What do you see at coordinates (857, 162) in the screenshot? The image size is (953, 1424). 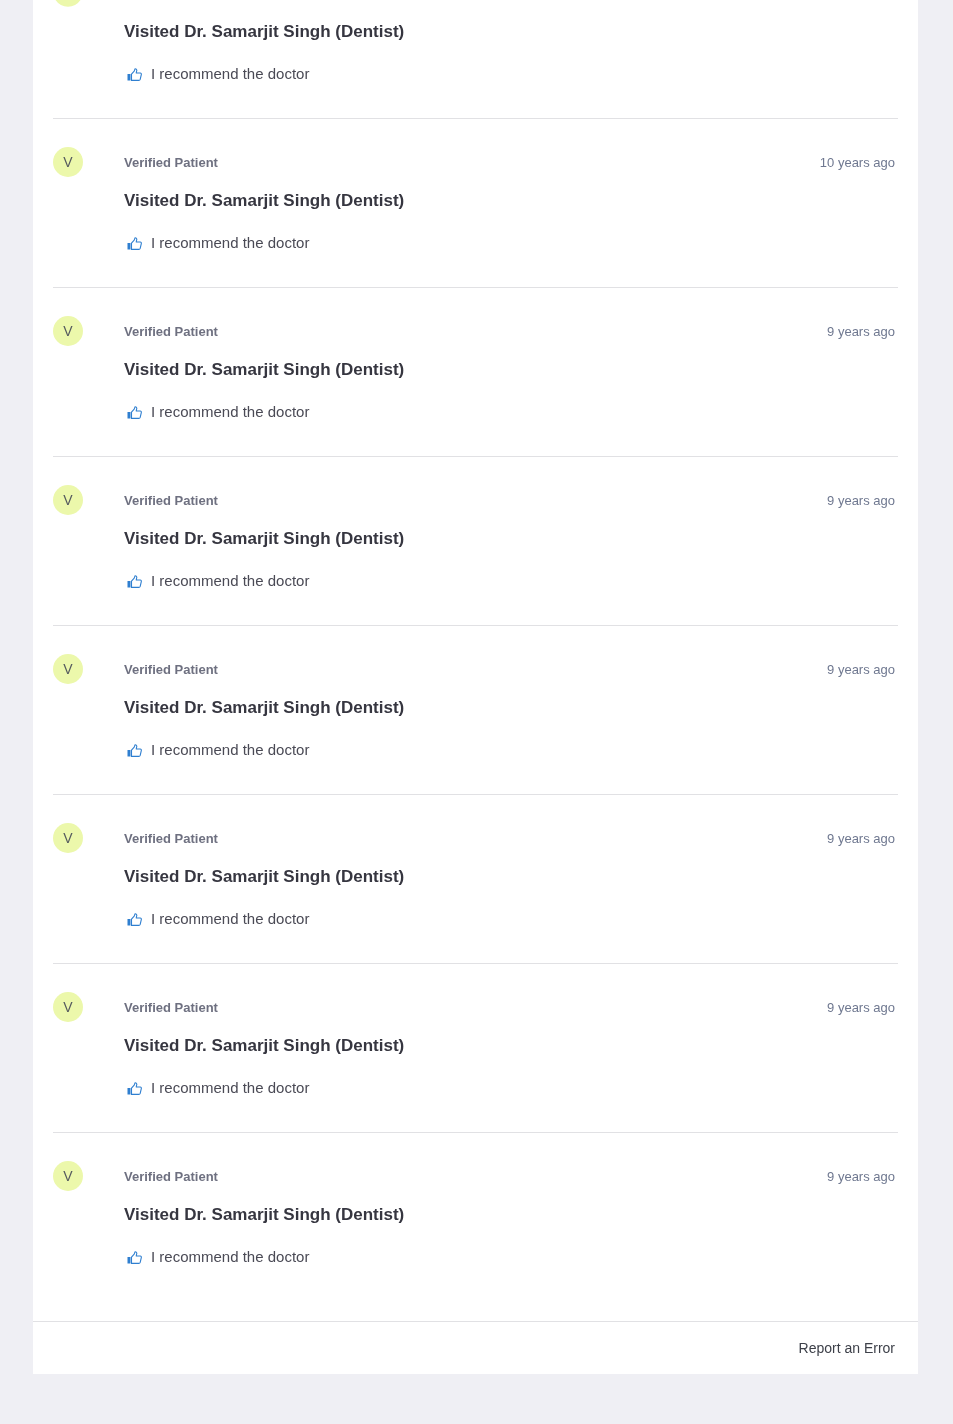 I see `review-time: 10 years ago` at bounding box center [857, 162].